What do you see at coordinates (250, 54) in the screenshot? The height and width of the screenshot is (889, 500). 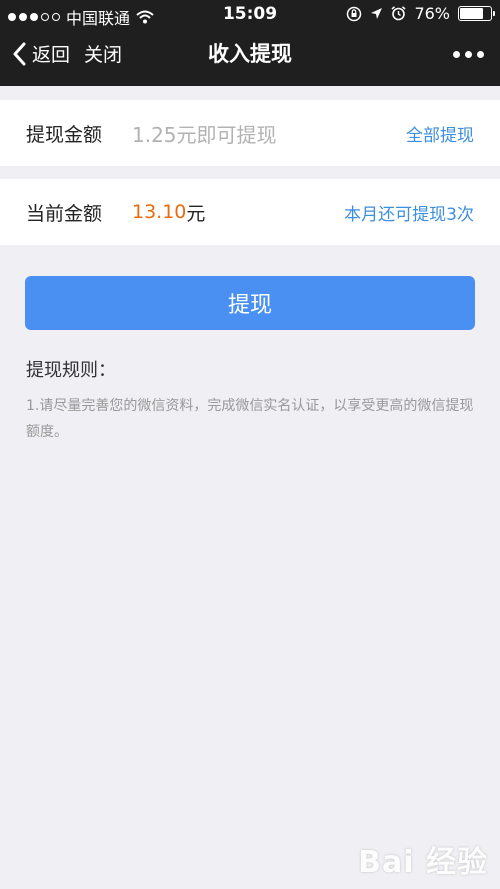 I see `page-title: 收入提现` at bounding box center [250, 54].